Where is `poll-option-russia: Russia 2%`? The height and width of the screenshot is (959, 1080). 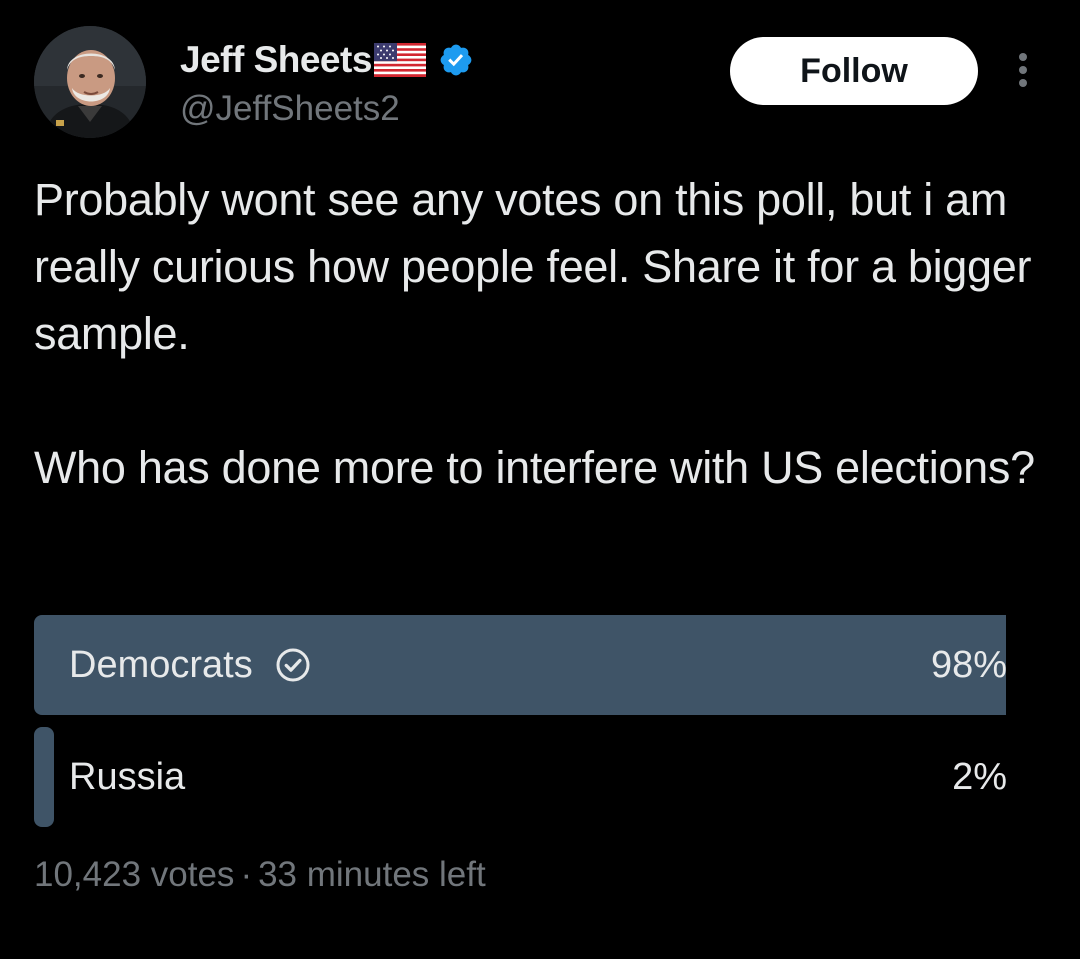 poll-option-russia: Russia 2% is located at coordinates (530, 777).